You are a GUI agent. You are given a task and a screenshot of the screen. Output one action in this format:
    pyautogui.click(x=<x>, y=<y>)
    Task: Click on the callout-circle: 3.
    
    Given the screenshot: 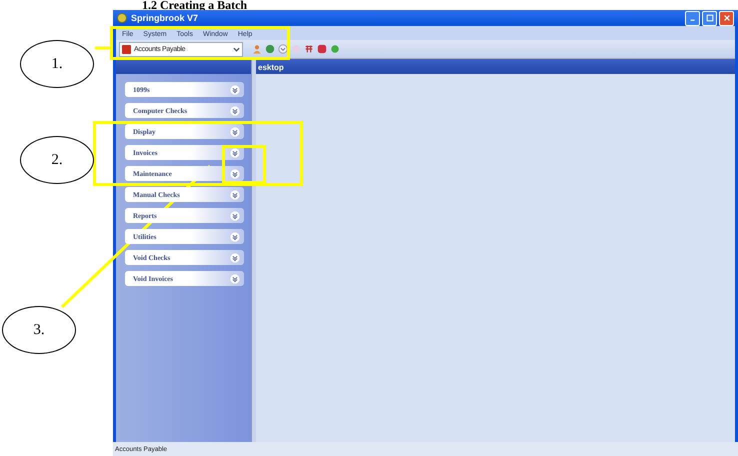 What is the action you would take?
    pyautogui.click(x=39, y=330)
    